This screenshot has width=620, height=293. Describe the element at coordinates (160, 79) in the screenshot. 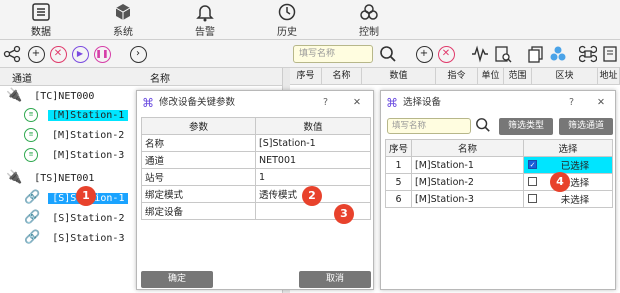

I see `col-name-header: 名称` at that location.